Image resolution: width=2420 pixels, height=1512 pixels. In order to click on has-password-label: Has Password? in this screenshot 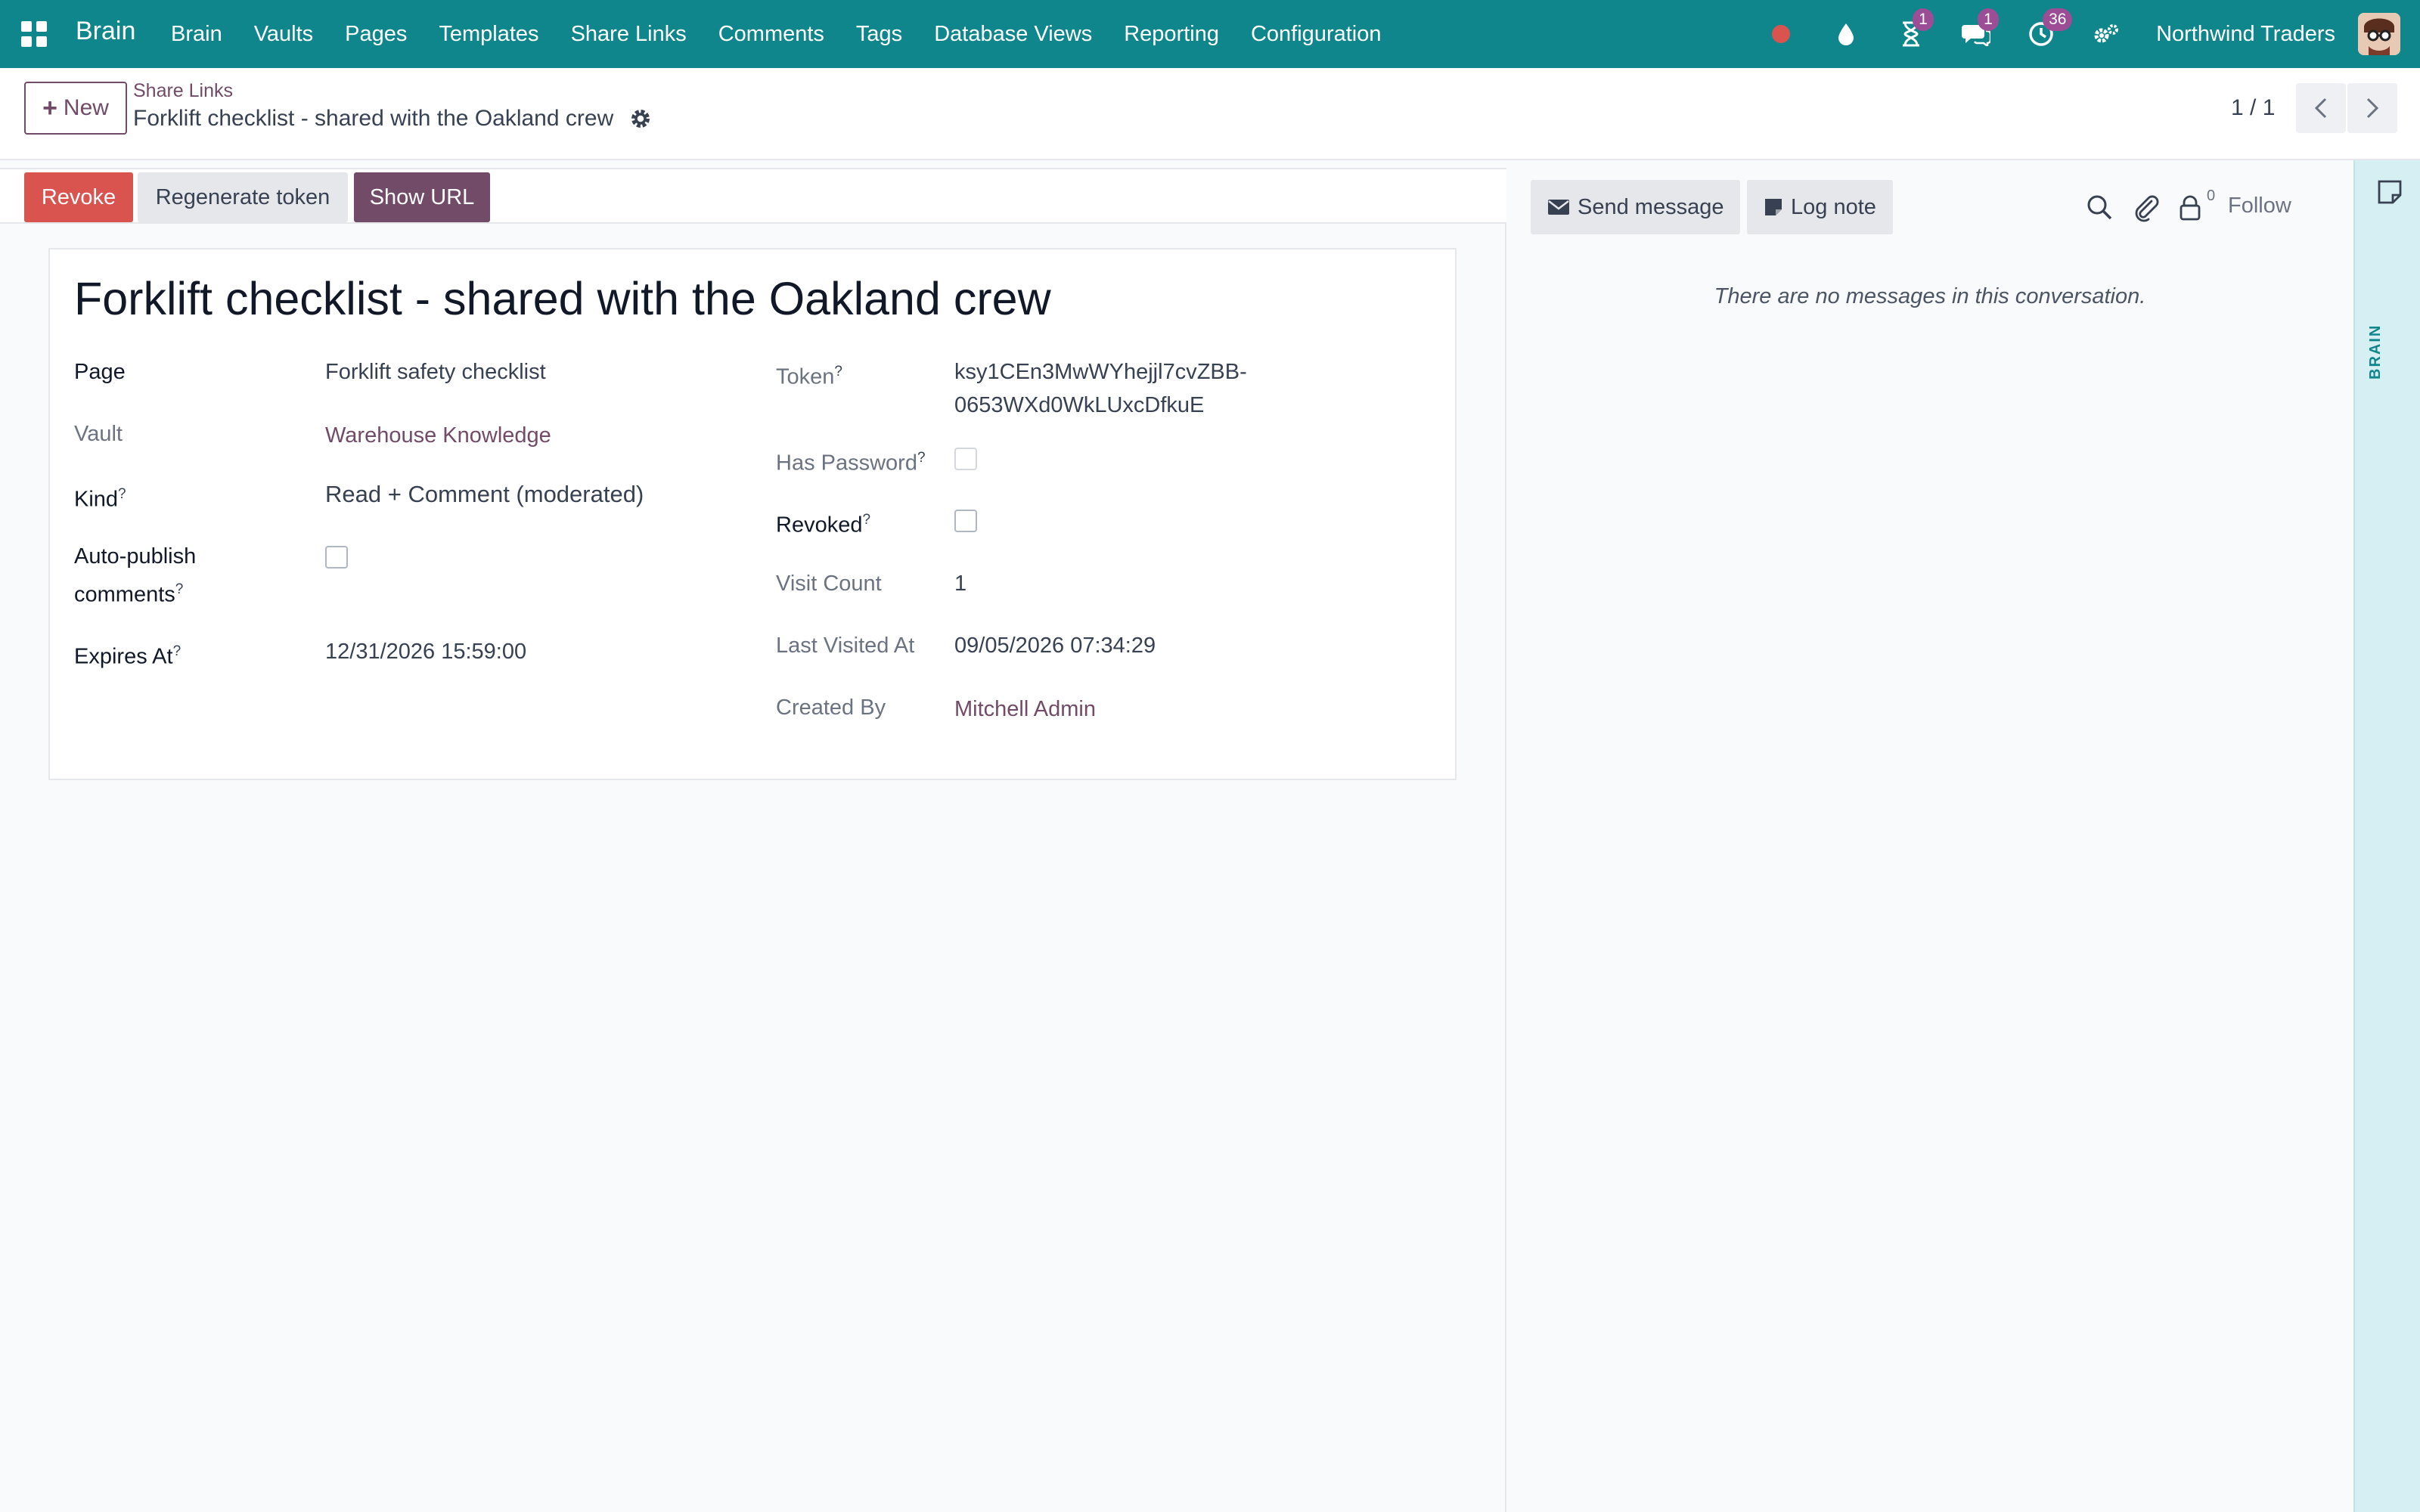, I will do `click(851, 461)`.